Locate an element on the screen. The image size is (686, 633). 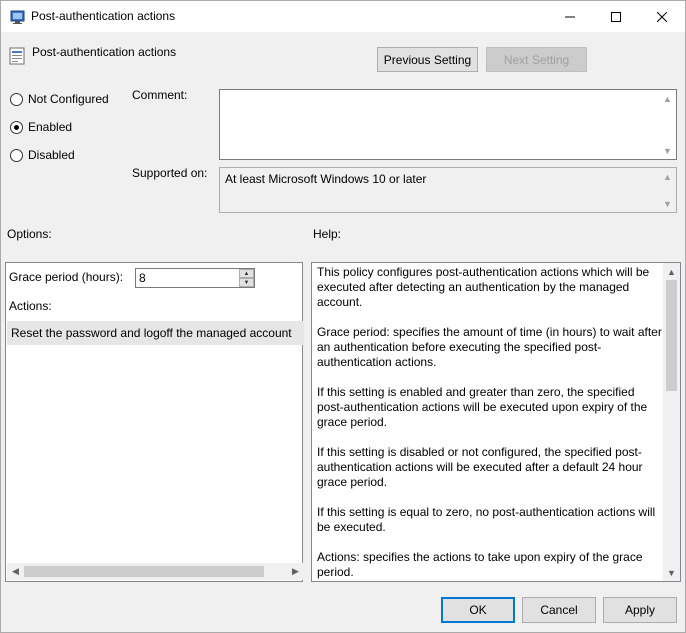
apply-button: Apply is located at coordinates (640, 610).